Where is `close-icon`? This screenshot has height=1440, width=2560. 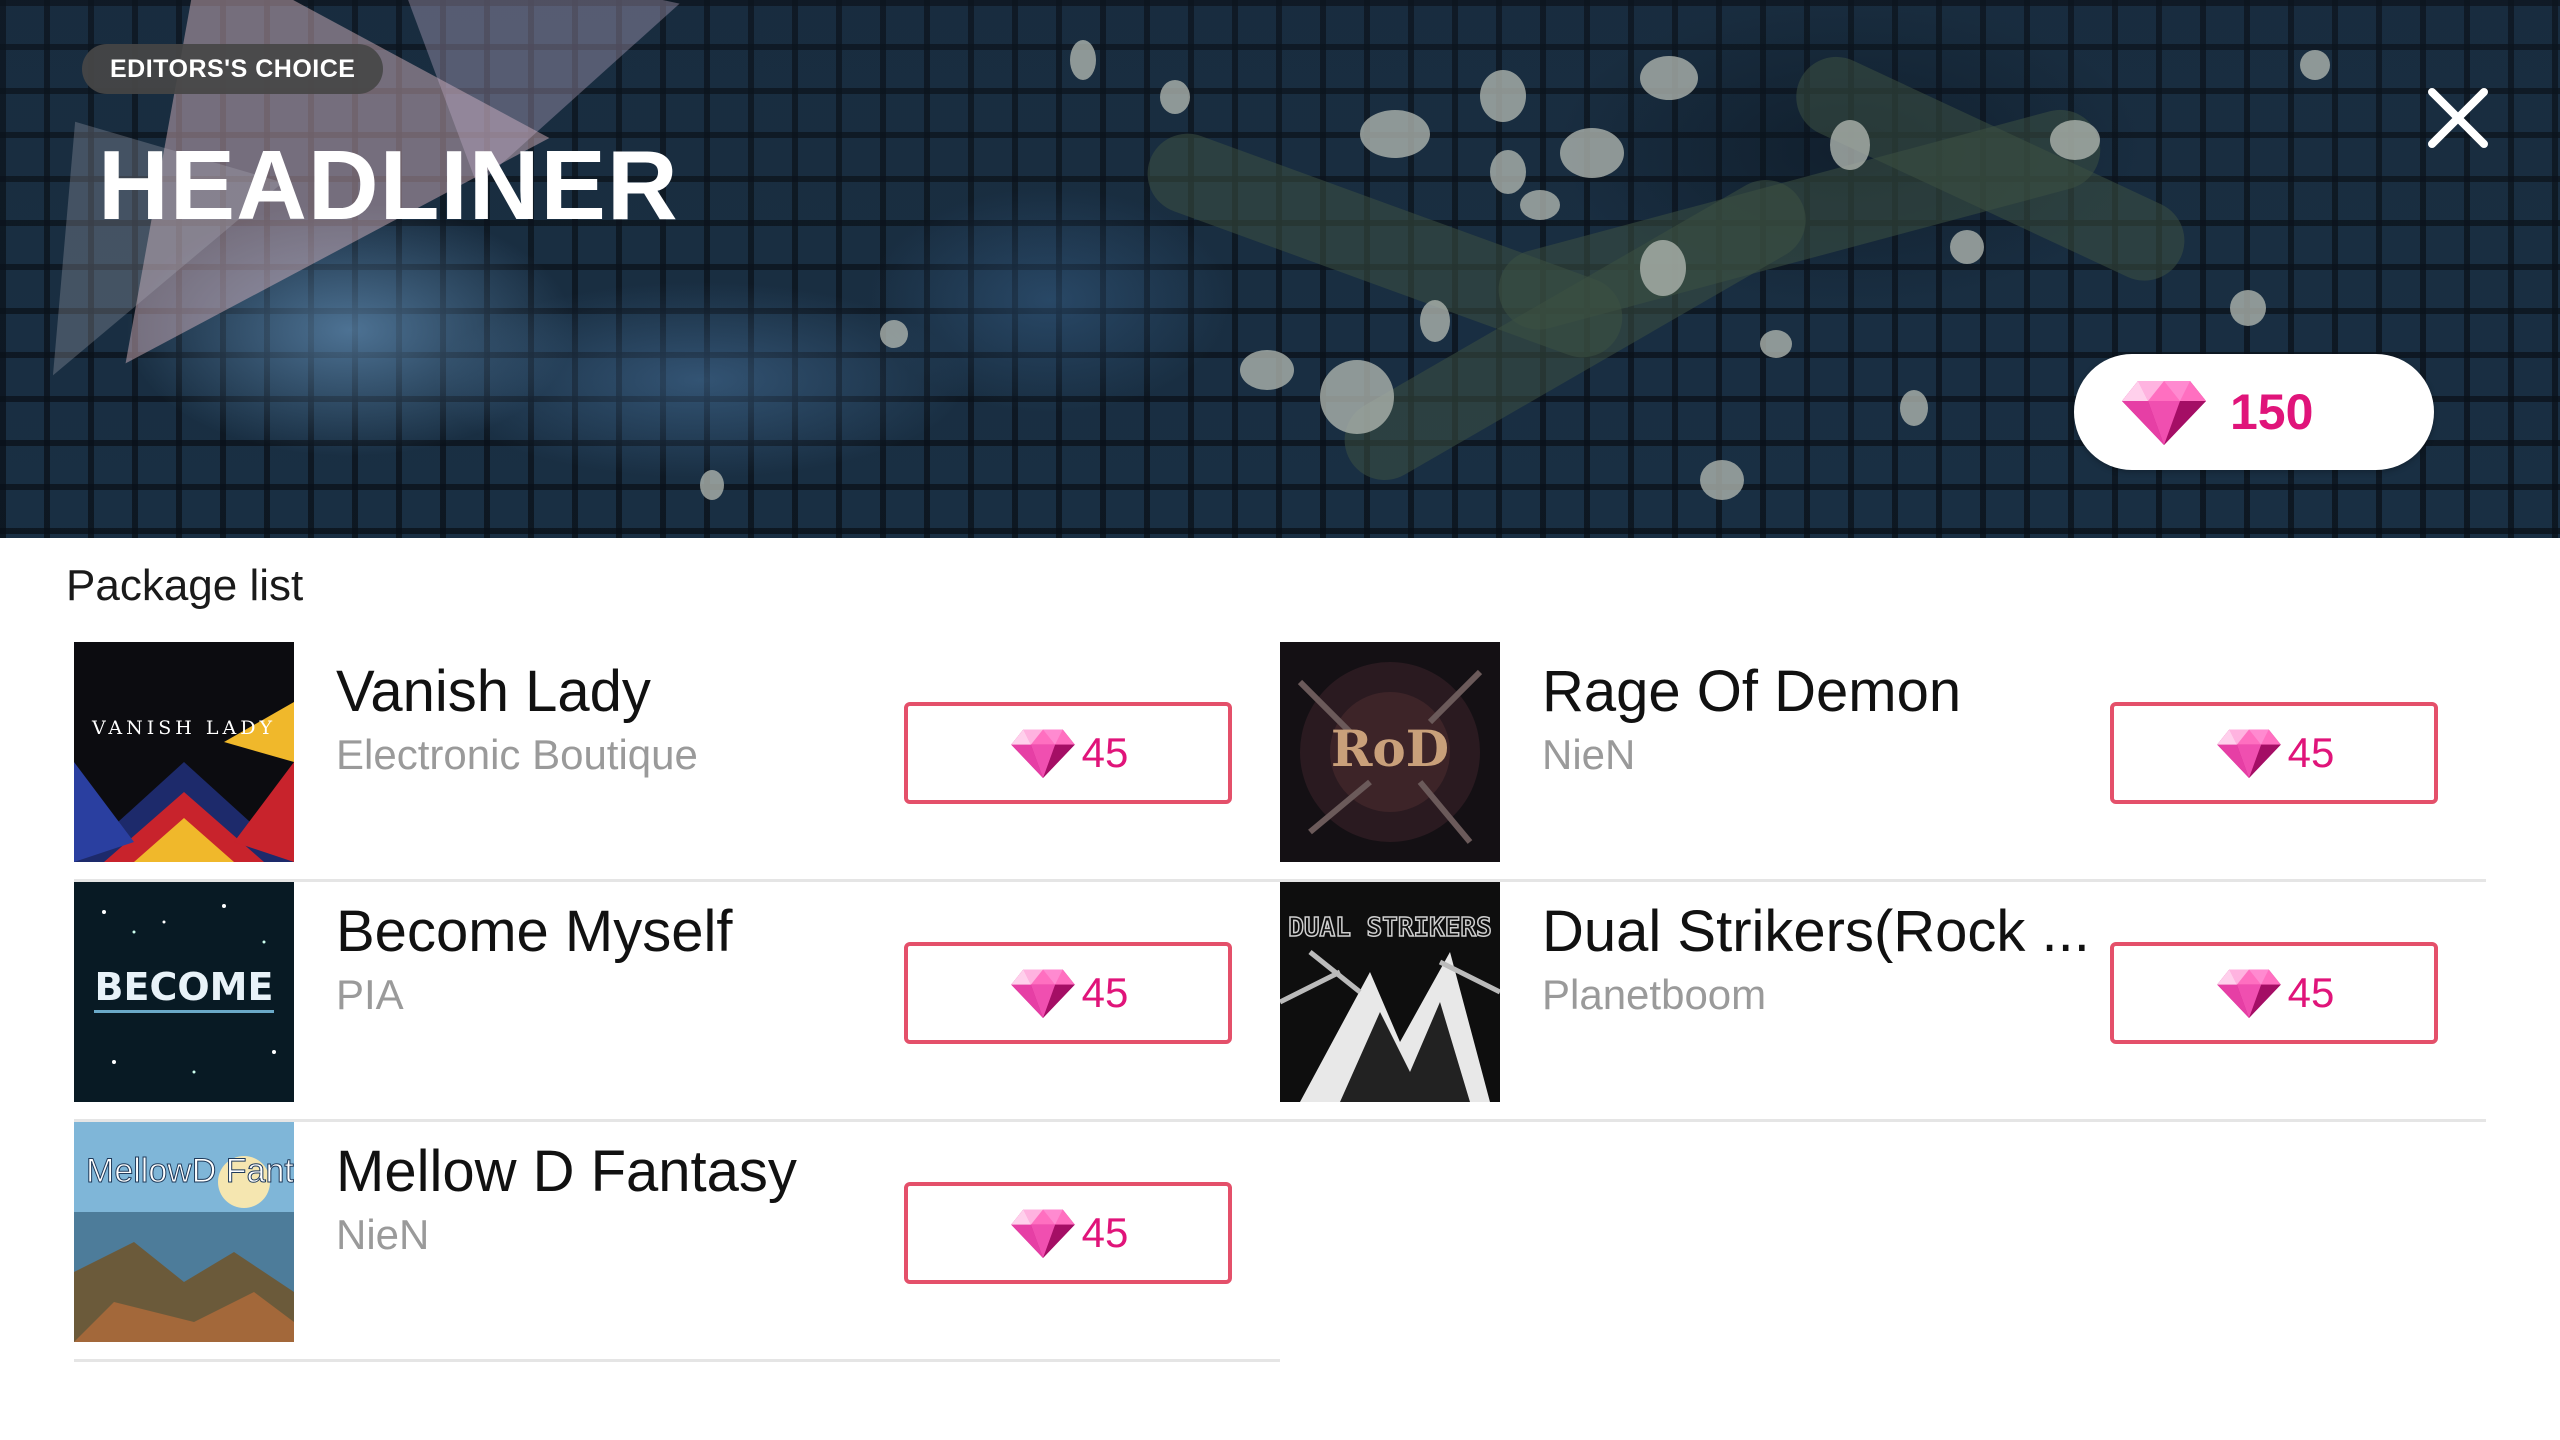 close-icon is located at coordinates (2458, 118).